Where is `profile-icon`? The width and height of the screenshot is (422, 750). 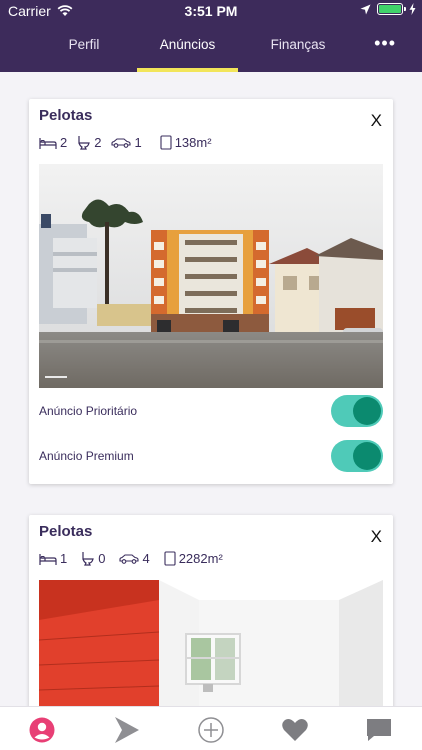
profile-icon is located at coordinates (42, 730).